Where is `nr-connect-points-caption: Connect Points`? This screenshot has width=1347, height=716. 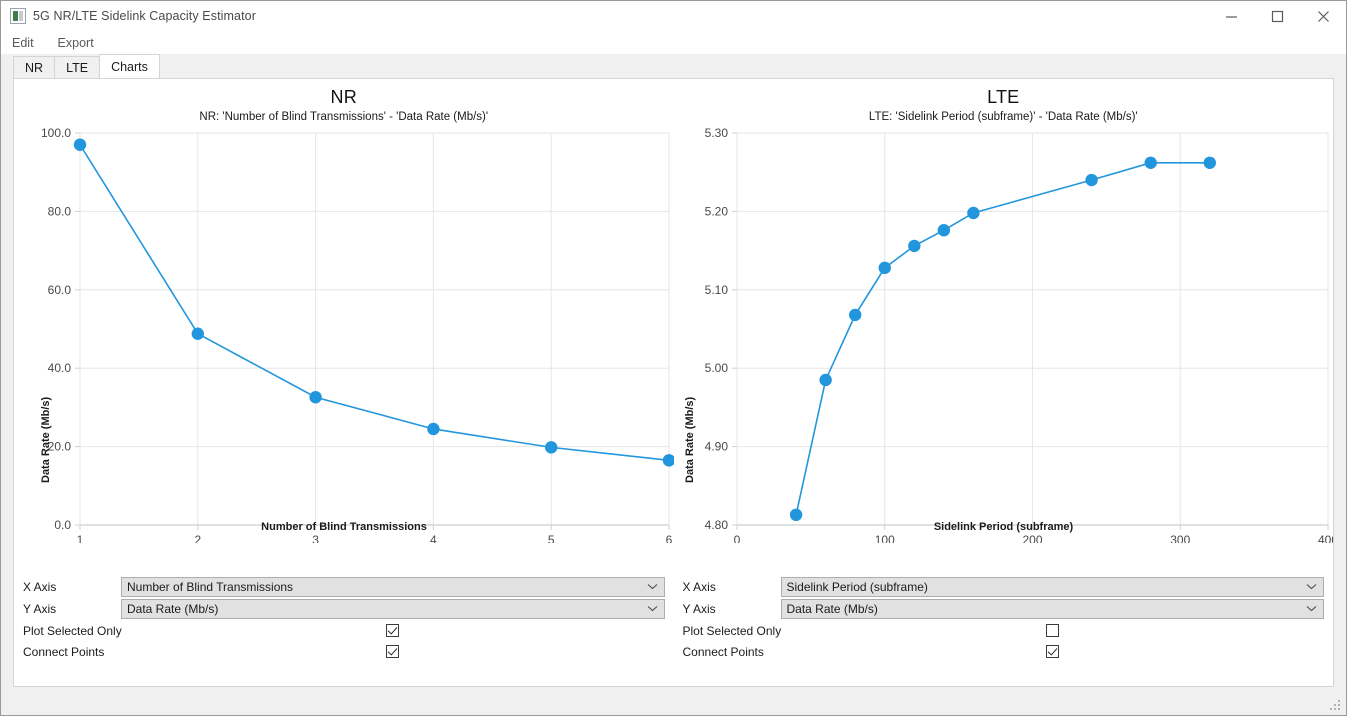 nr-connect-points-caption: Connect Points is located at coordinates (64, 651).